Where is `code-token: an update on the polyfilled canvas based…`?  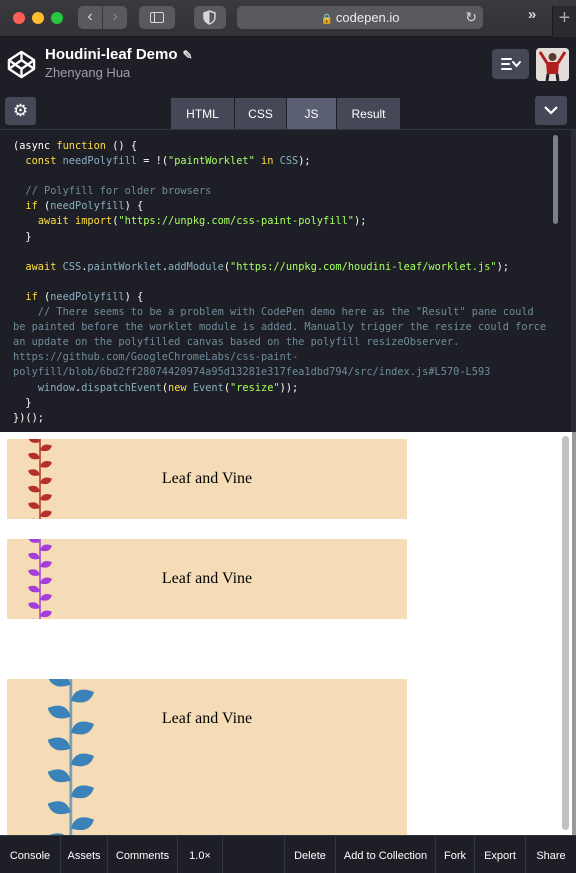 code-token: an update on the polyfilled canvas based… is located at coordinates (236, 342).